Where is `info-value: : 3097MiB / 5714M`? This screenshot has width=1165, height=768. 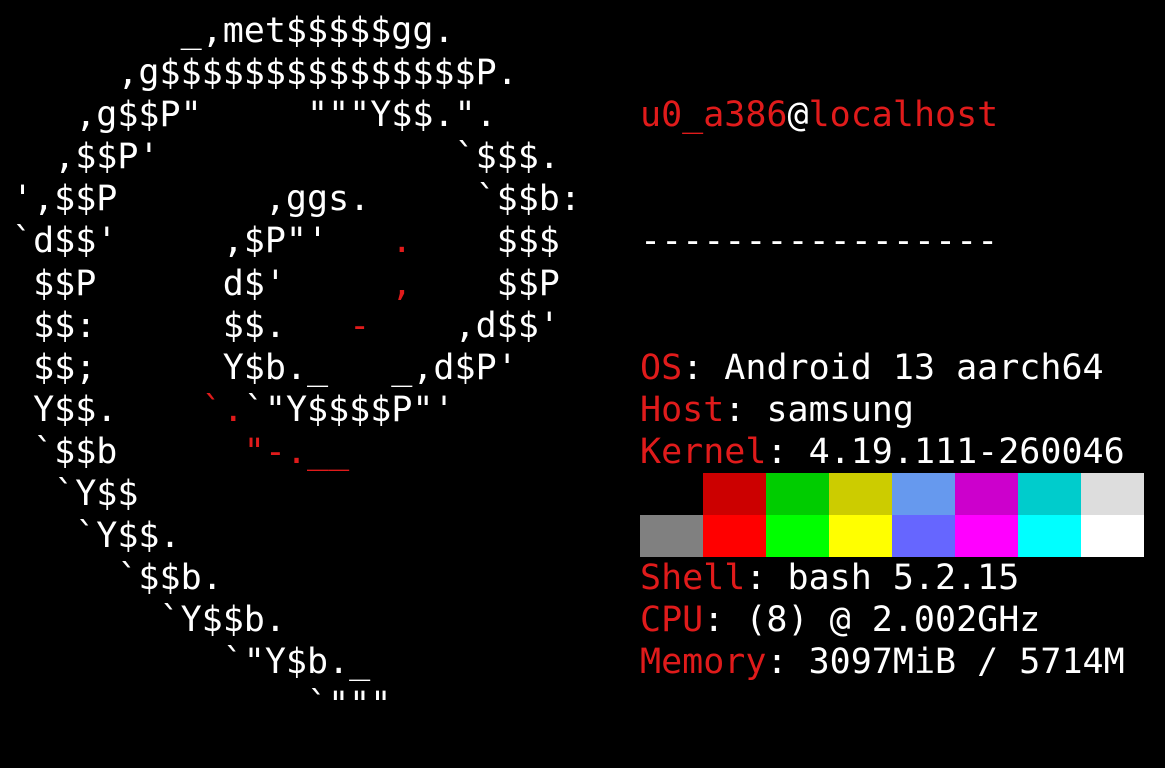 info-value: : 3097MiB / 5714M is located at coordinates (945, 662).